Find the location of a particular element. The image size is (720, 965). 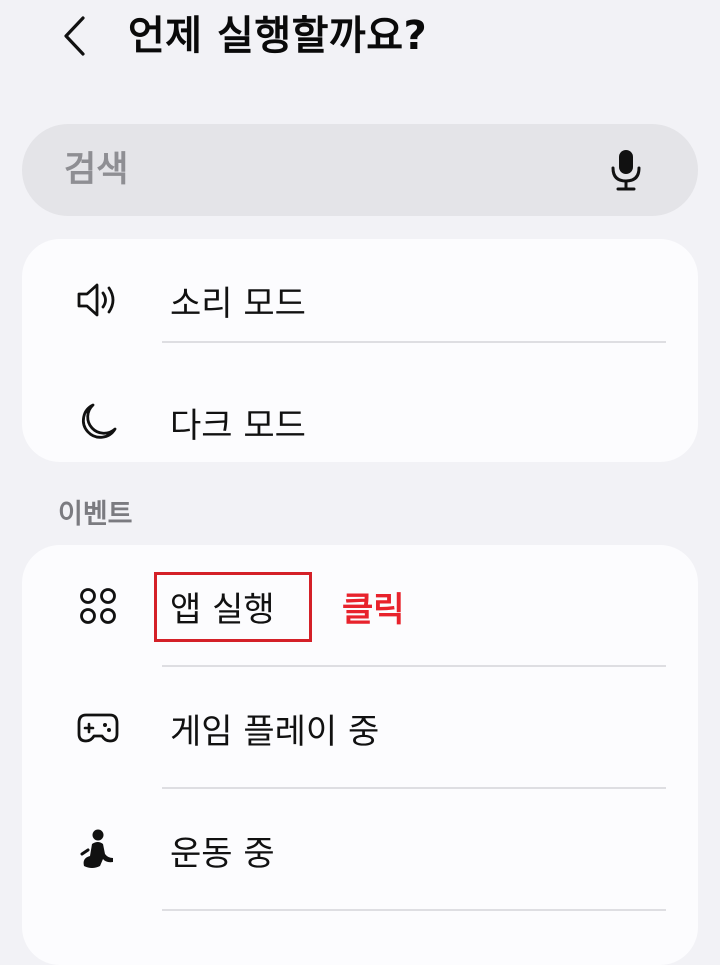

list-item-app-launch: 앱 실행 클릭 is located at coordinates (360, 606).